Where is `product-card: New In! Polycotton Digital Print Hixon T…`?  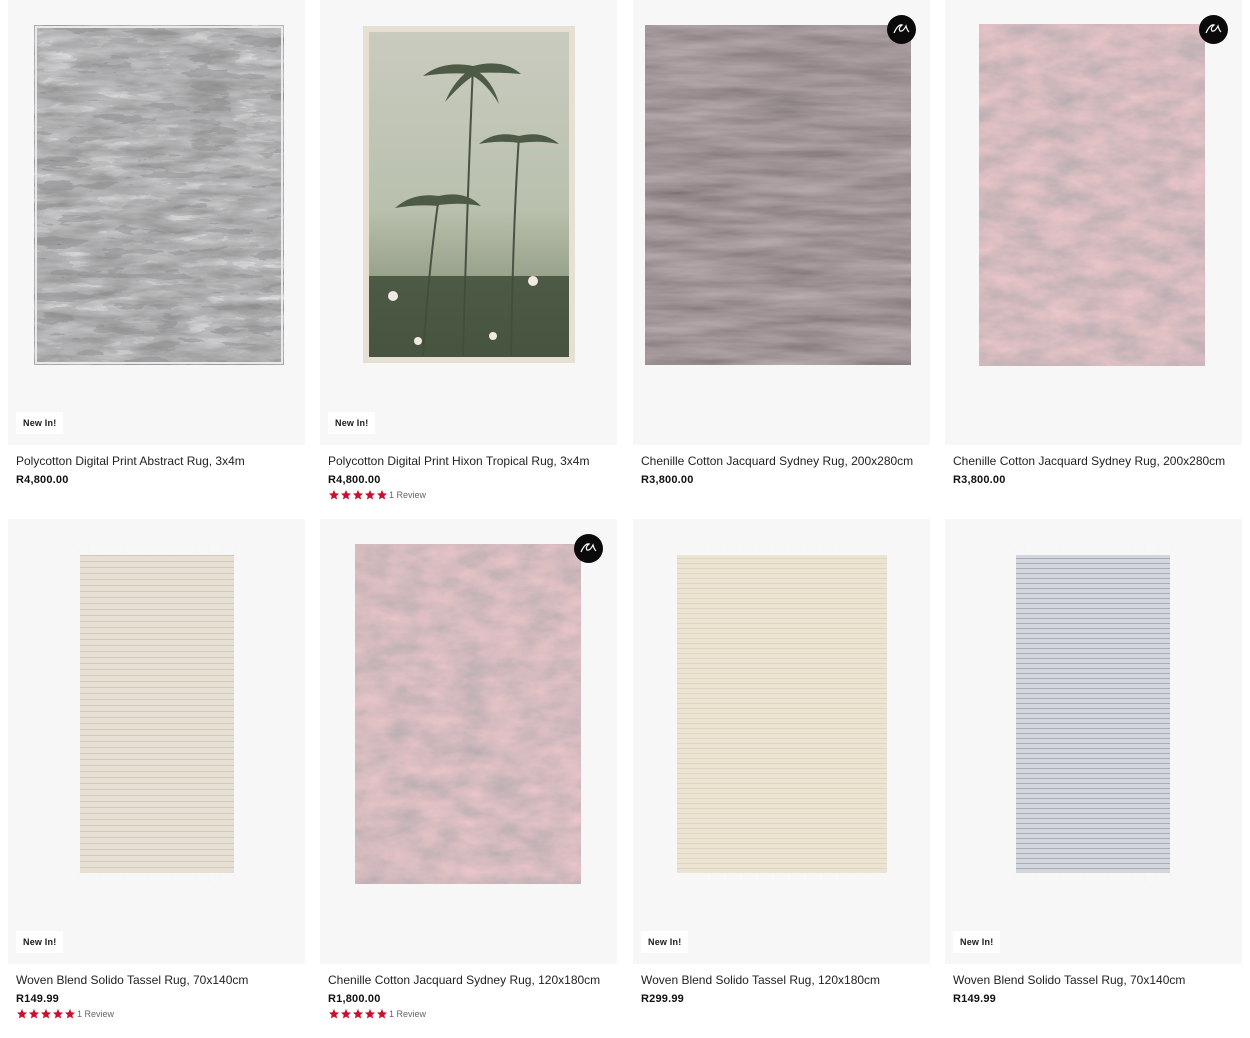
product-card: New In! Polycotton Digital Print Hixon T… is located at coordinates (468, 259).